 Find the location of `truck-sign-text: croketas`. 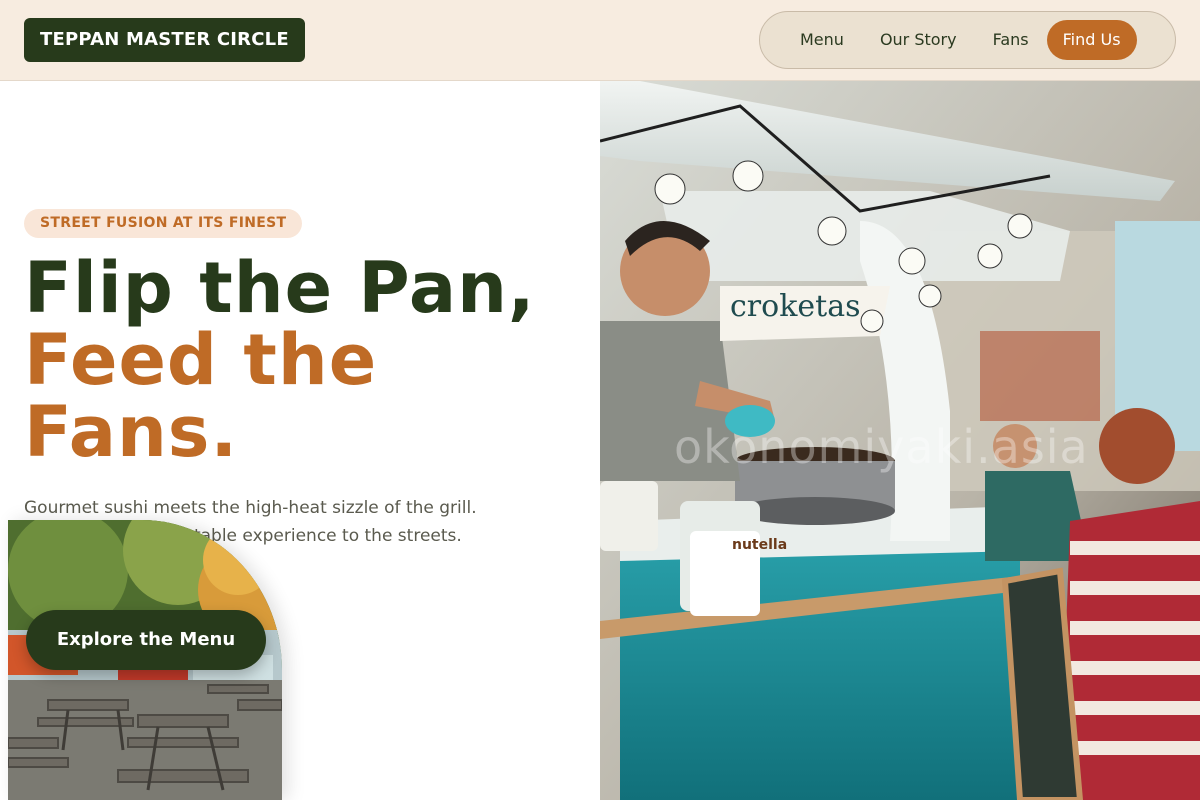

truck-sign-text: croketas is located at coordinates (795, 306).